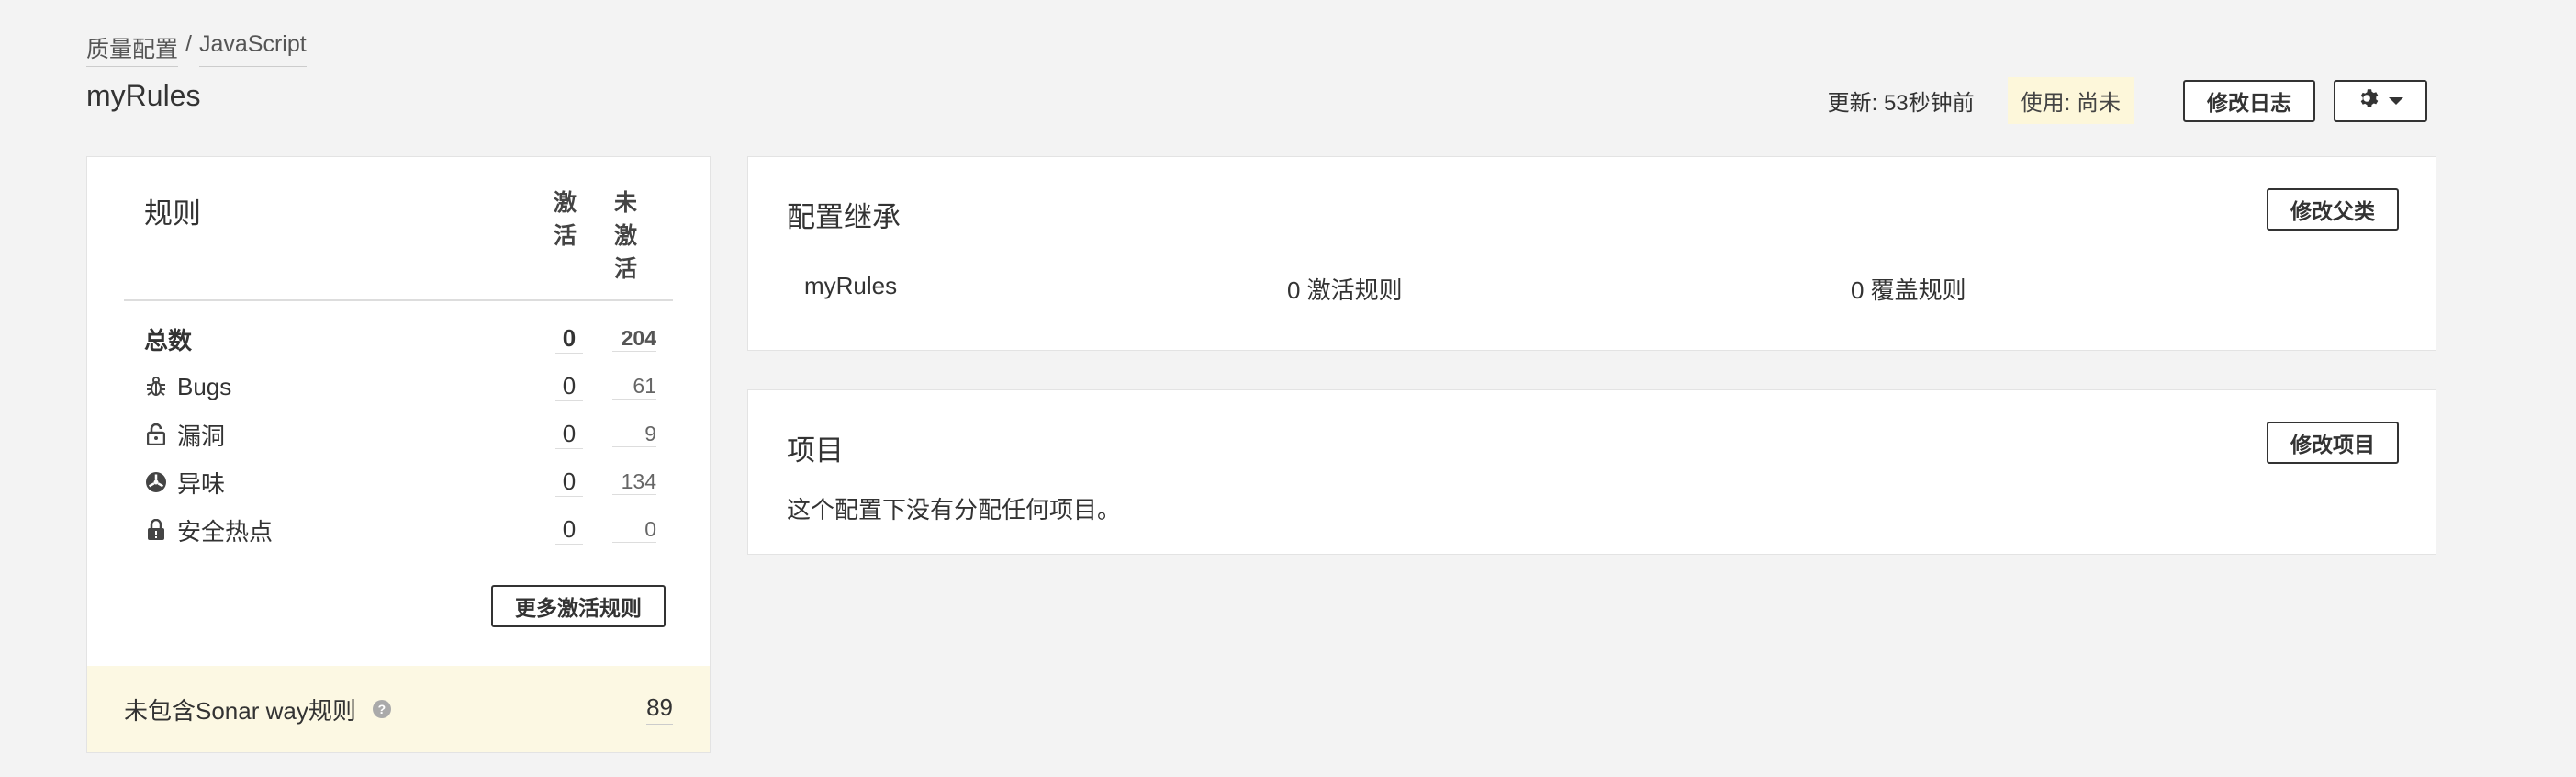  I want to click on active-column-header: 激活, so click(565, 219).